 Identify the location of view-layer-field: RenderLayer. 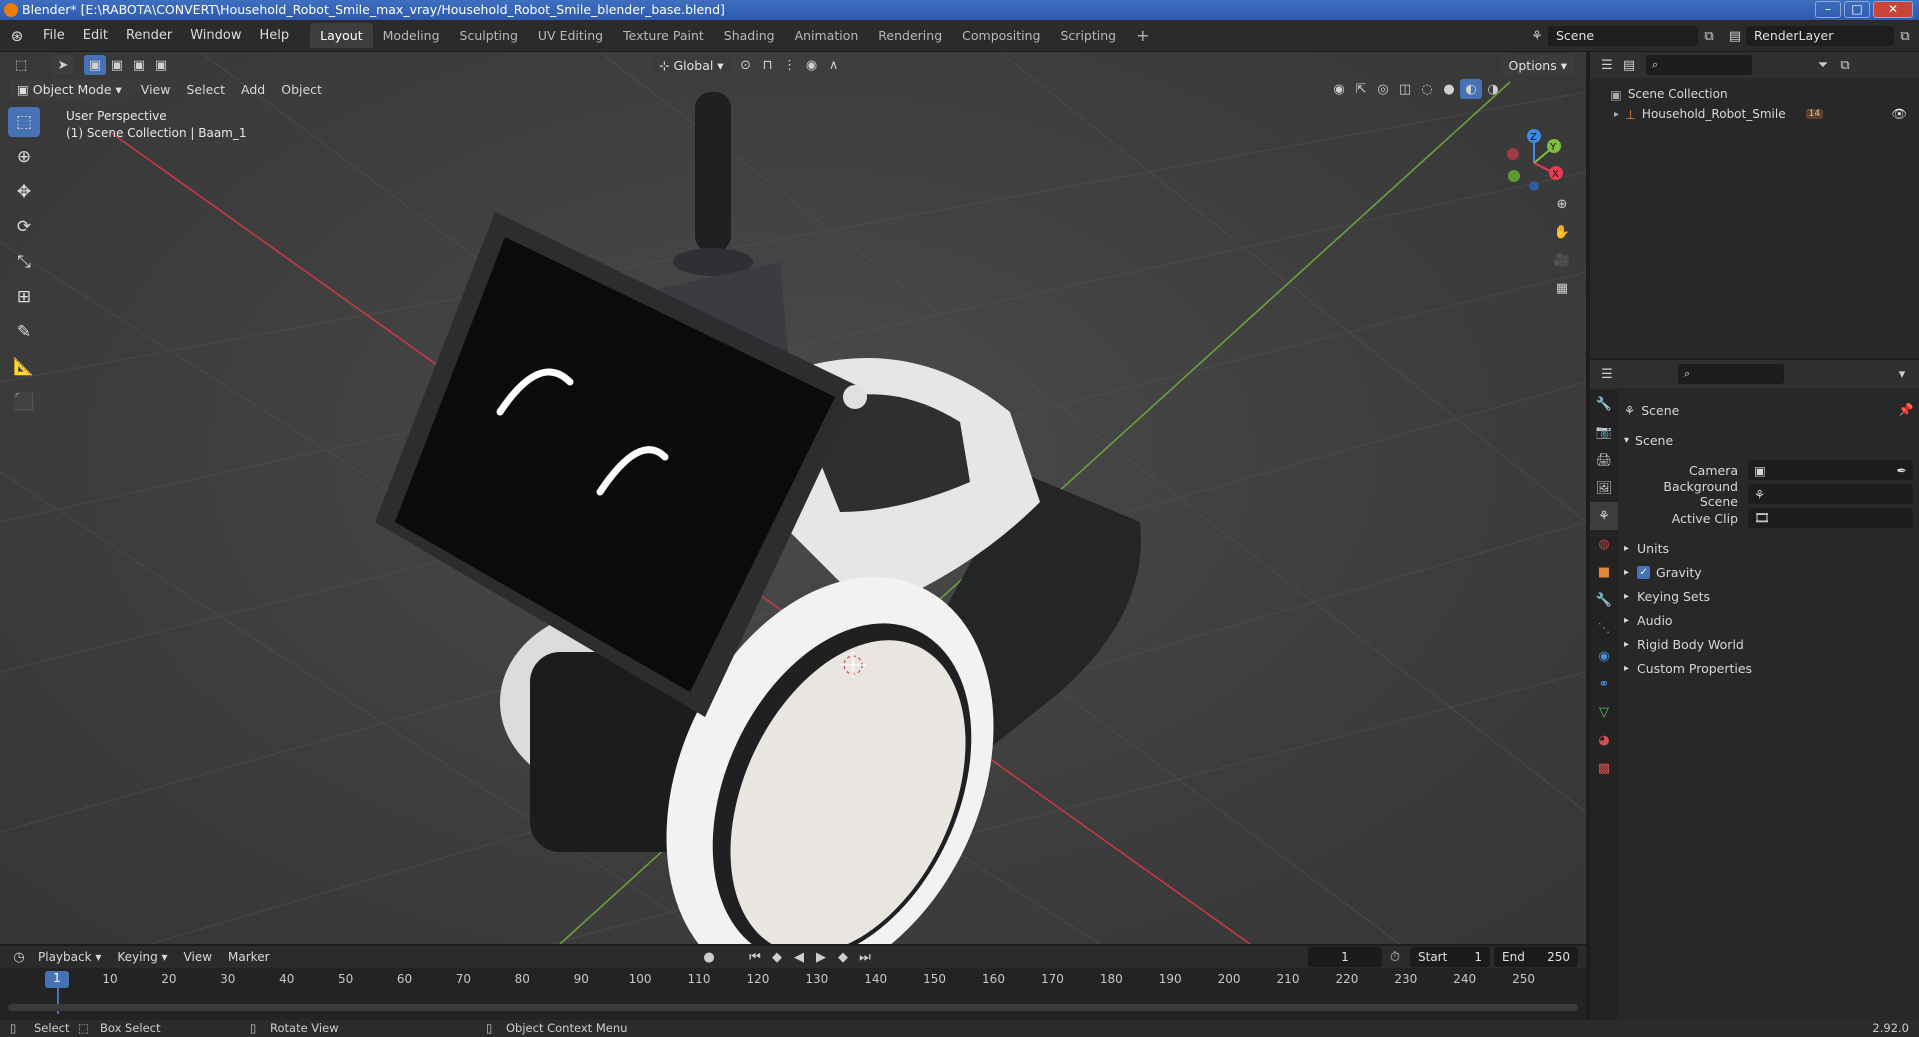
(1820, 36).